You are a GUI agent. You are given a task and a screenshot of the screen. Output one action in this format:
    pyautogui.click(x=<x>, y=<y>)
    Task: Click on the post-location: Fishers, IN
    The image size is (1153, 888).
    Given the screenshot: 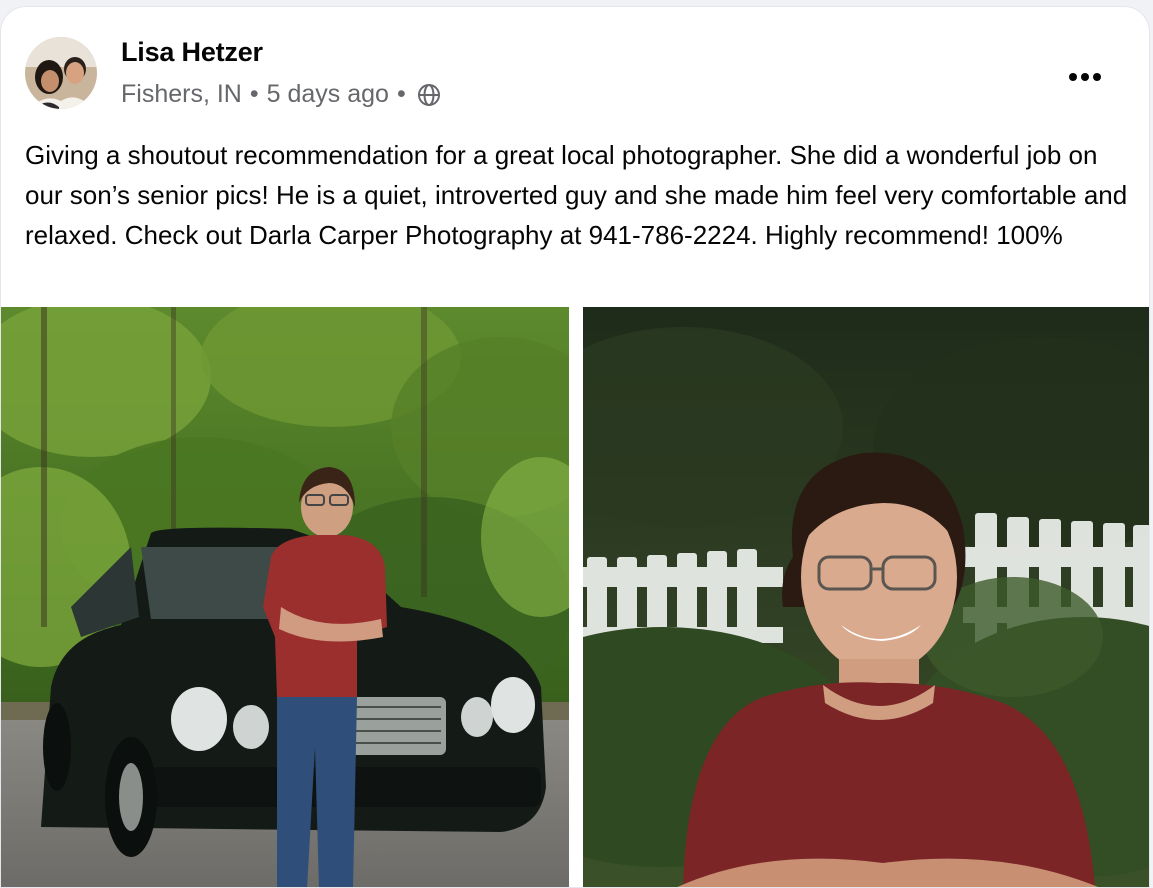 What is the action you would take?
    pyautogui.click(x=181, y=94)
    